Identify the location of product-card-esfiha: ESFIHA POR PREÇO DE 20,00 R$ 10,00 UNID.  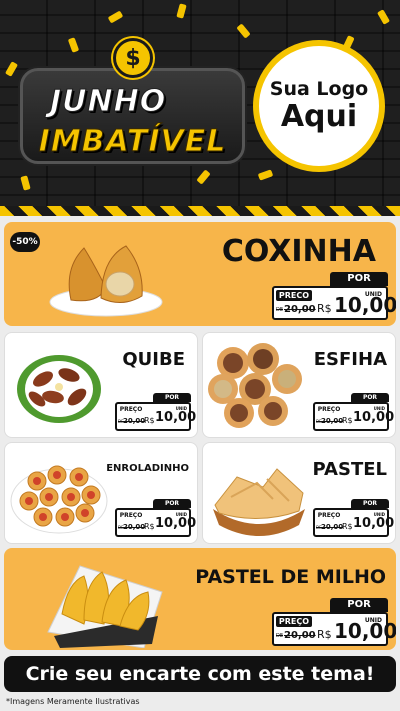
(299, 385).